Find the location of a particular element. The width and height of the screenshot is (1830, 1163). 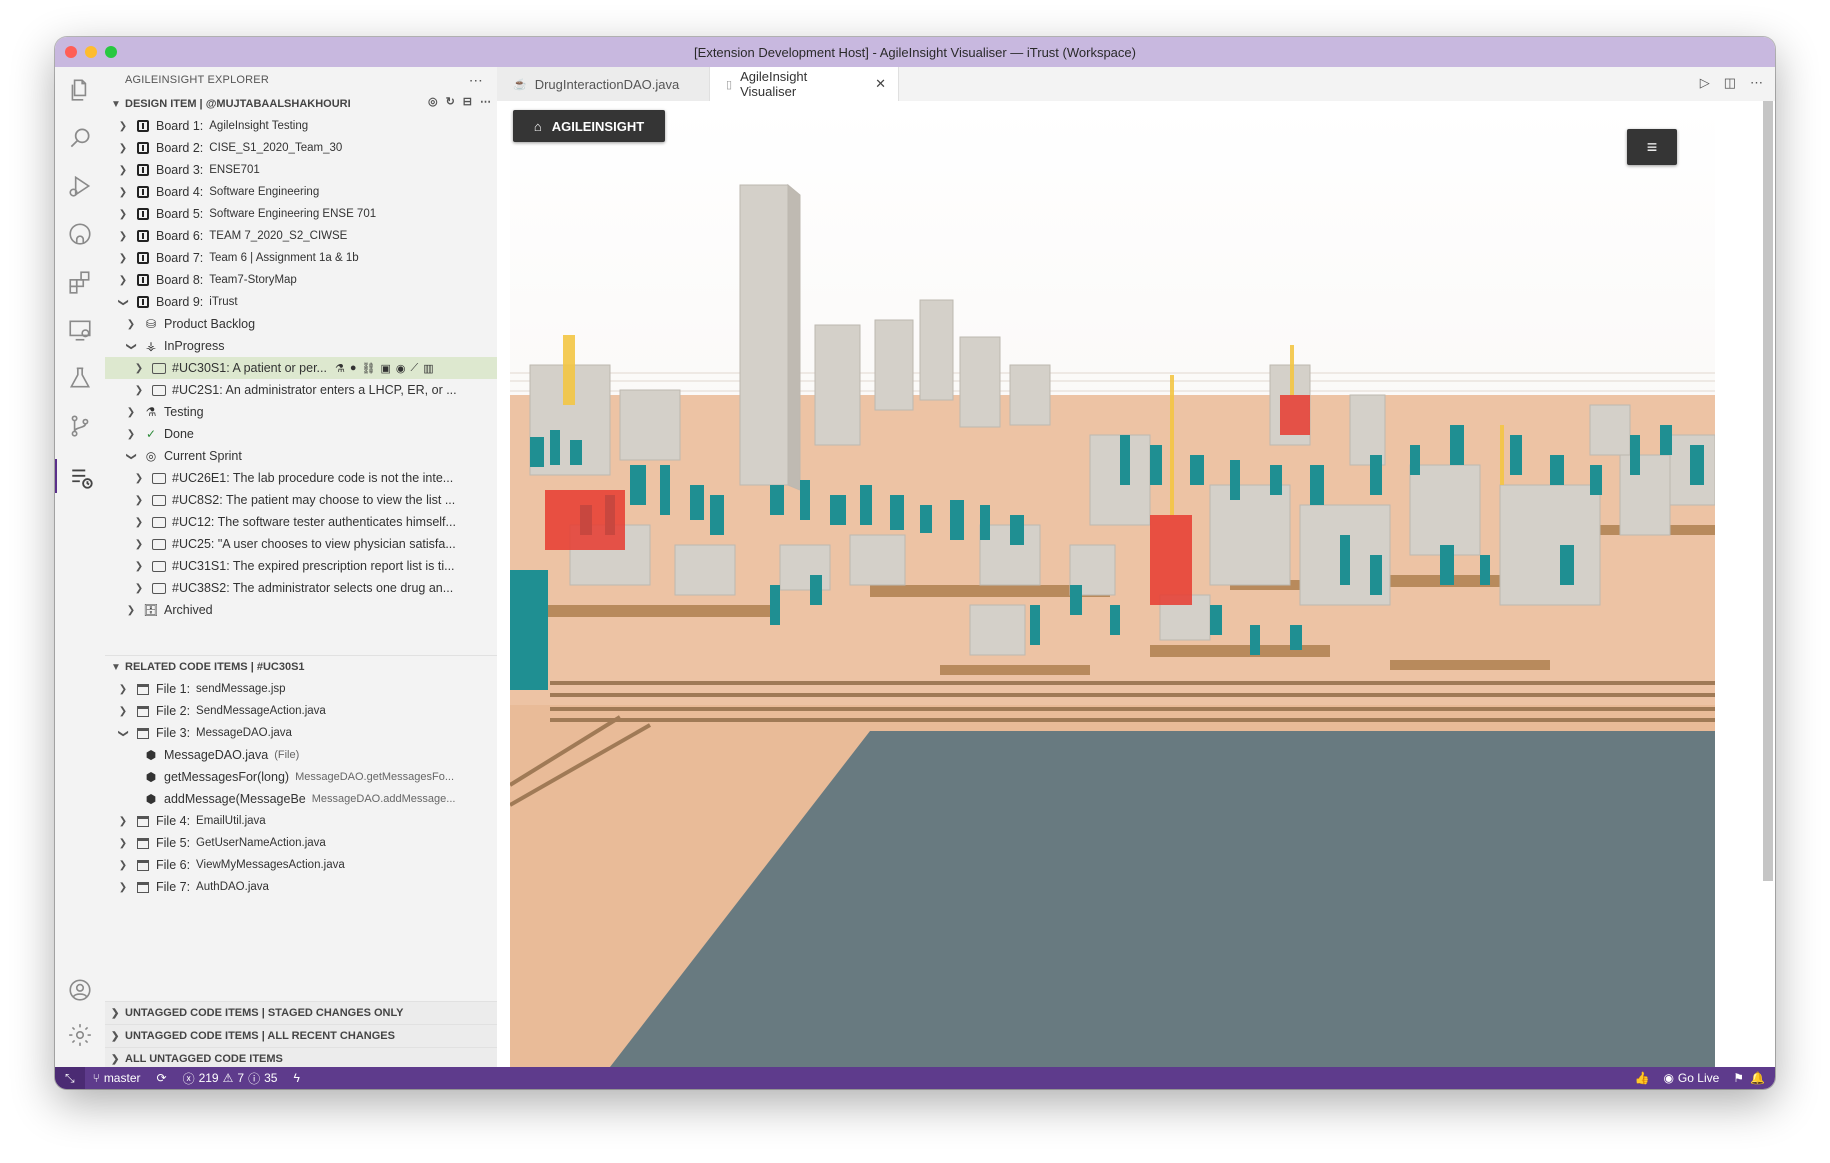

thumbs-up-icon: 👍 is located at coordinates (1641, 1078).